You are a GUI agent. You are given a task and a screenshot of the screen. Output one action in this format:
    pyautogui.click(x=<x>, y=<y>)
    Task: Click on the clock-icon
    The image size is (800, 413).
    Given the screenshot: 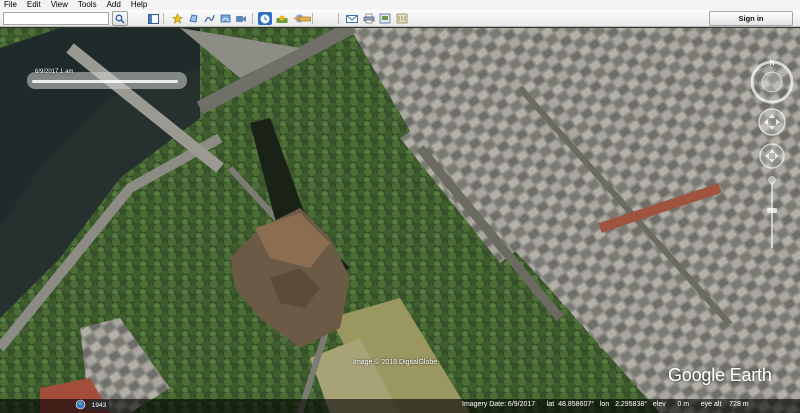 What is the action you would take?
    pyautogui.click(x=265, y=18)
    